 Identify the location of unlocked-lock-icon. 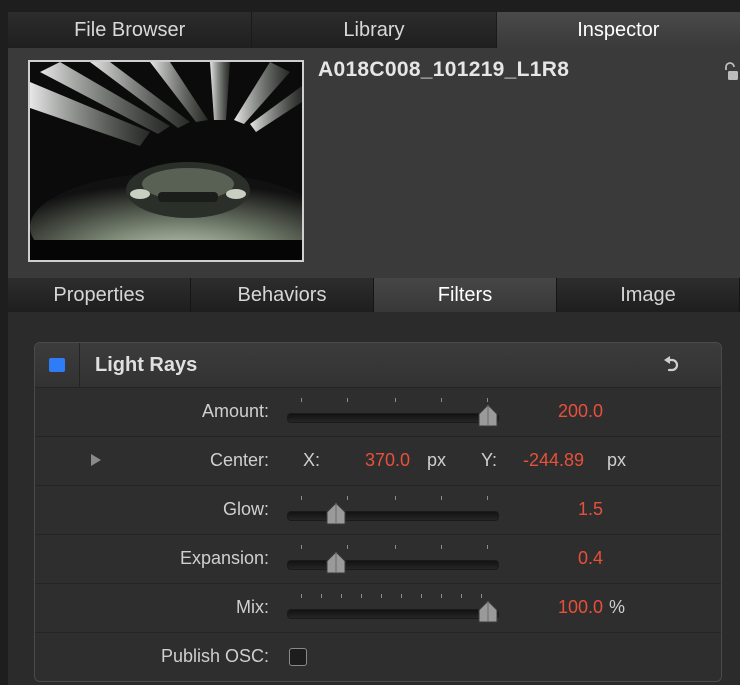
(731, 72).